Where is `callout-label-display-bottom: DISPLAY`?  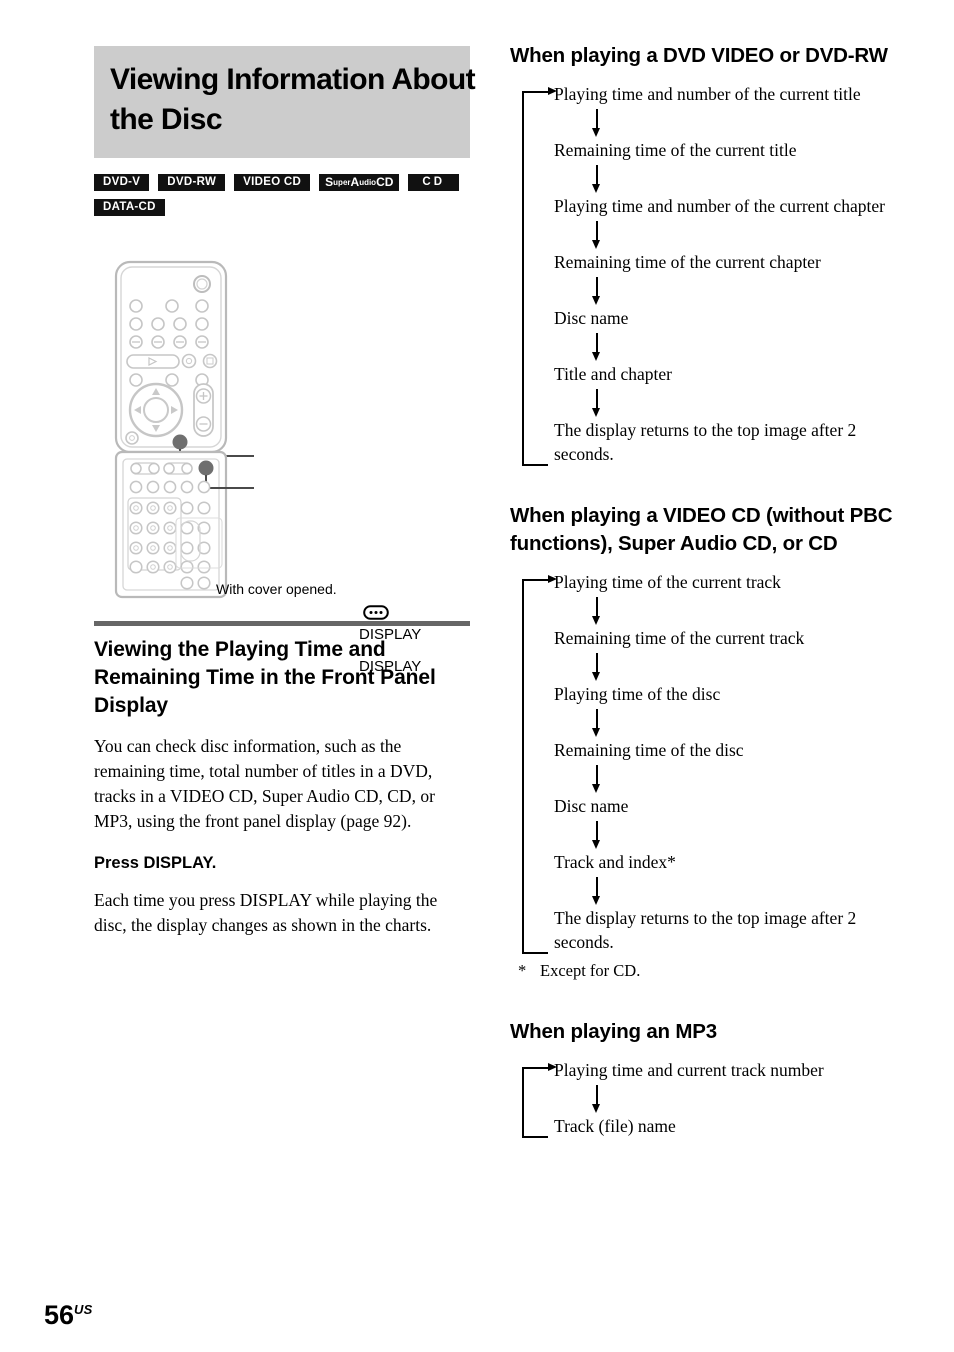 callout-label-display-bottom: DISPLAY is located at coordinates (390, 666).